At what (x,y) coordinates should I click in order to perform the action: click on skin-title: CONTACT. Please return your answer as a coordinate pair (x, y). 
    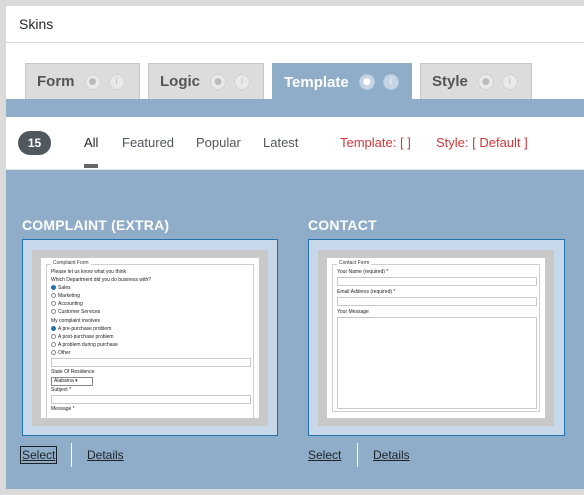
    Looking at the image, I should click on (342, 225).